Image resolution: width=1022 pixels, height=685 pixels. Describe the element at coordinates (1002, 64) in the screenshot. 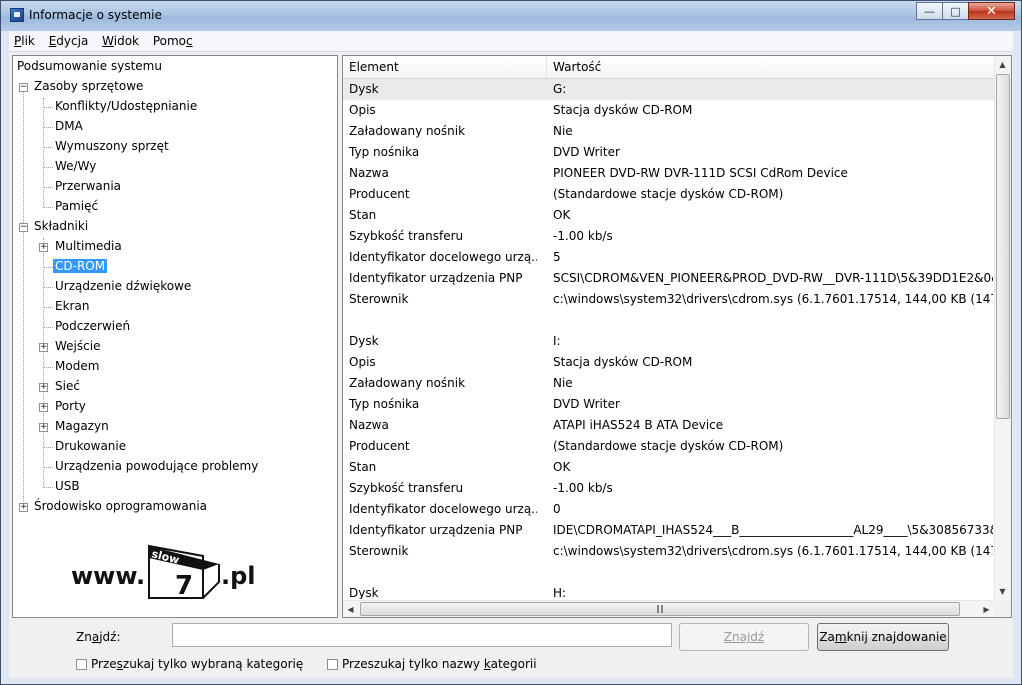

I see `scroll-up-icon: ▲` at that location.